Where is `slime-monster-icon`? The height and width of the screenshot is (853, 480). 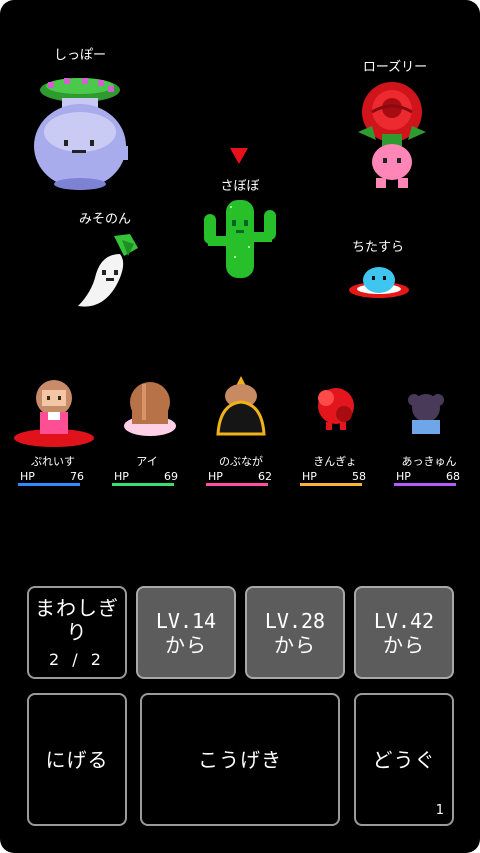
slime-monster-icon is located at coordinates (379, 282).